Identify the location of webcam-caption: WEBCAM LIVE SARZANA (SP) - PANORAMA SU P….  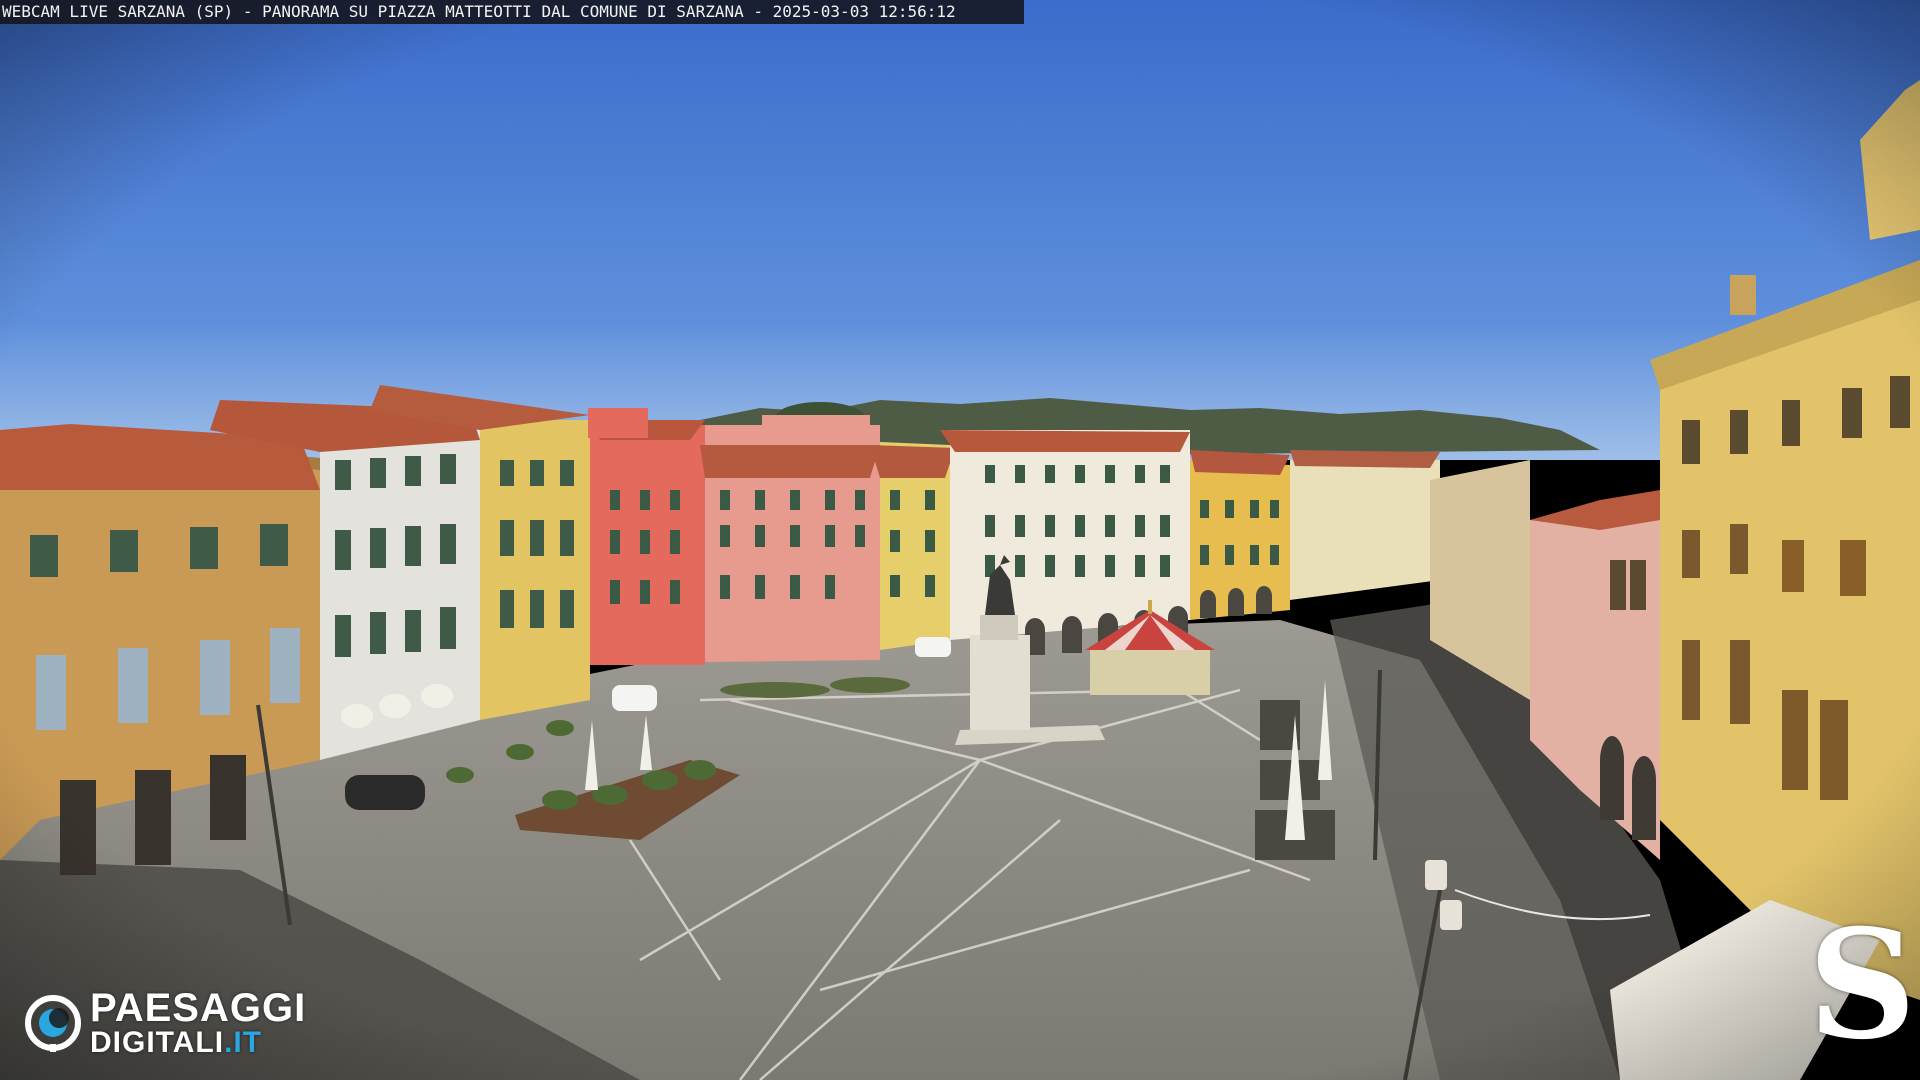
(512, 12).